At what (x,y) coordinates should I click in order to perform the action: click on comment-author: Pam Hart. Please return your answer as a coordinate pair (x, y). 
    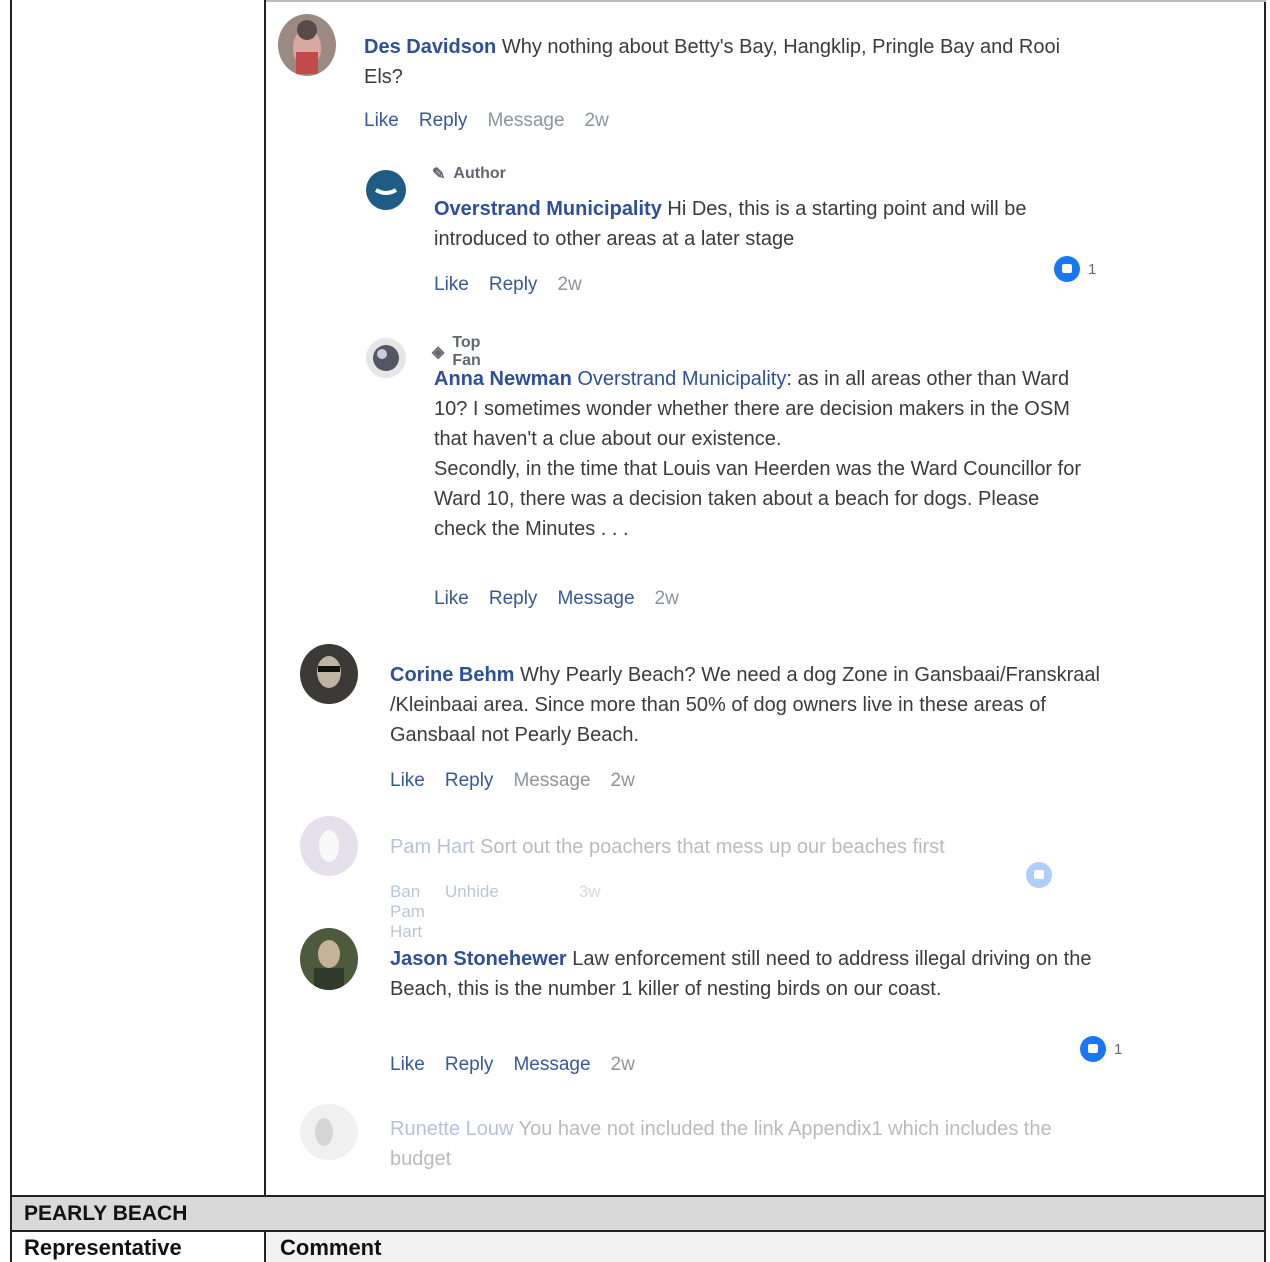
    Looking at the image, I should click on (432, 847).